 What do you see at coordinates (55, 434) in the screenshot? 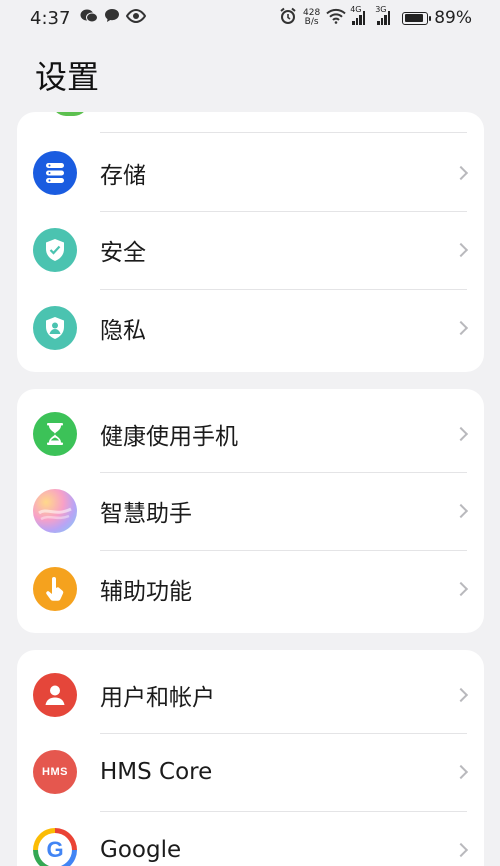
I see `hourglass-icon` at bounding box center [55, 434].